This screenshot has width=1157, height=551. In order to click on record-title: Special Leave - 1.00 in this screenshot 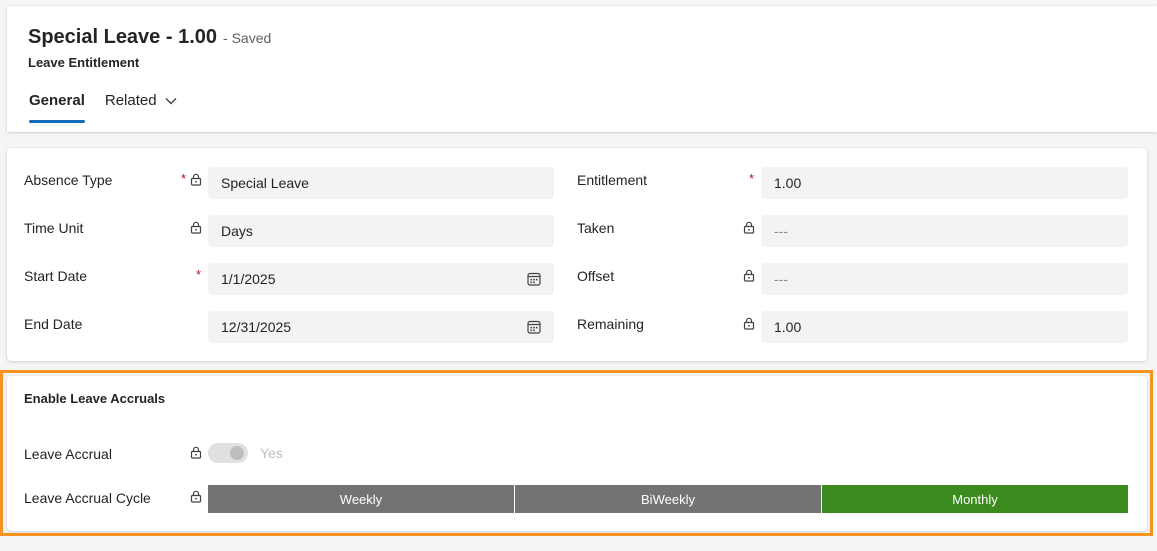, I will do `click(123, 37)`.